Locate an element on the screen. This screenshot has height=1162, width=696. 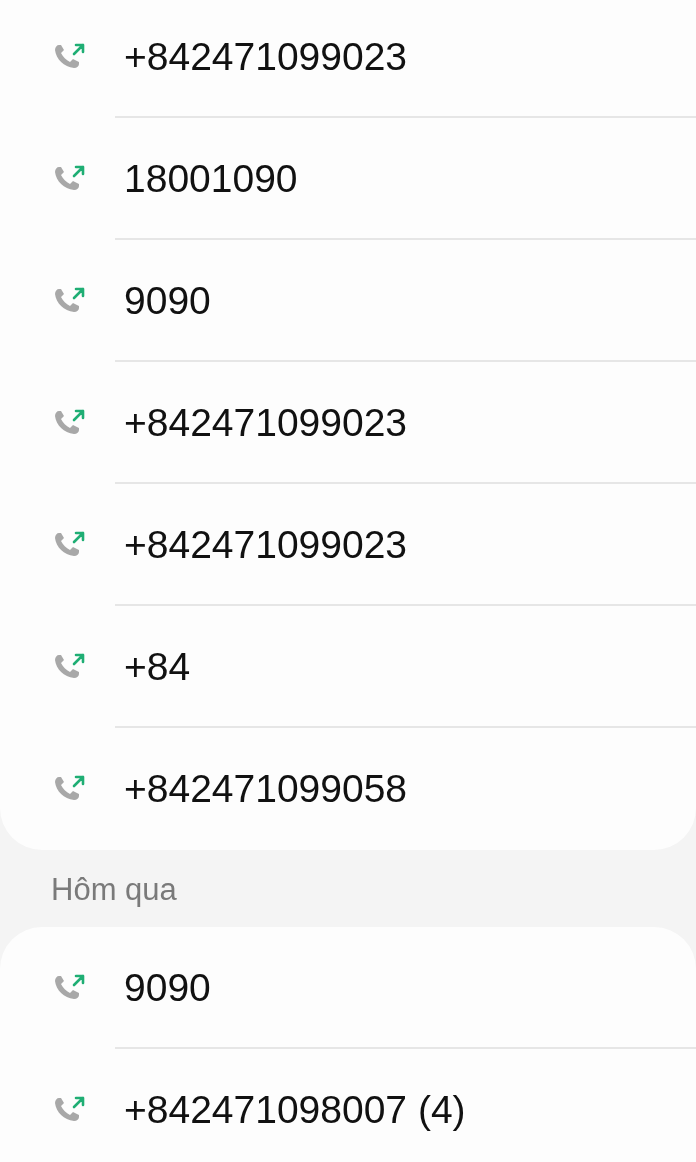
phone-number: +842471098007 (4) is located at coordinates (295, 1110).